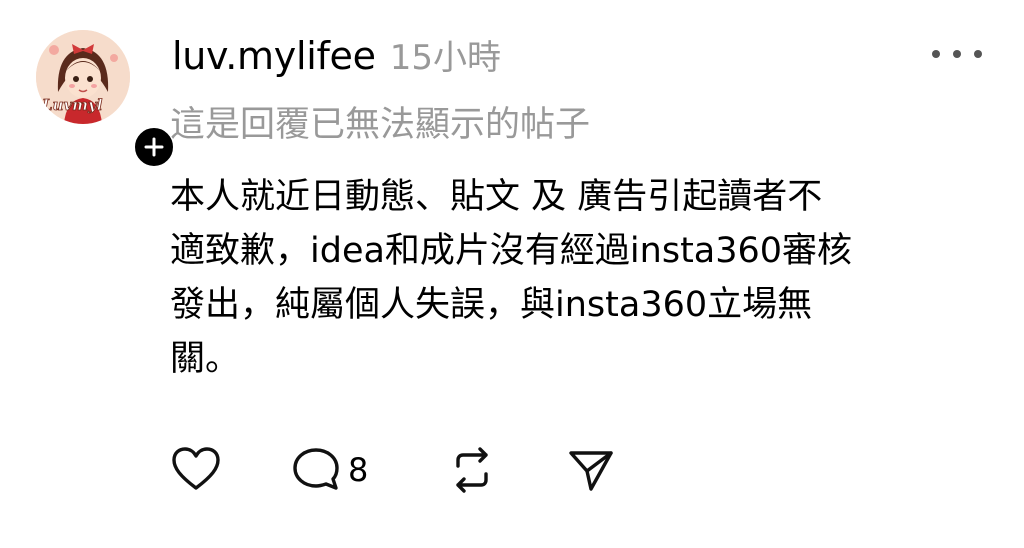  What do you see at coordinates (72, 105) in the screenshot?
I see `avatar-logo-text: Luvmyl` at bounding box center [72, 105].